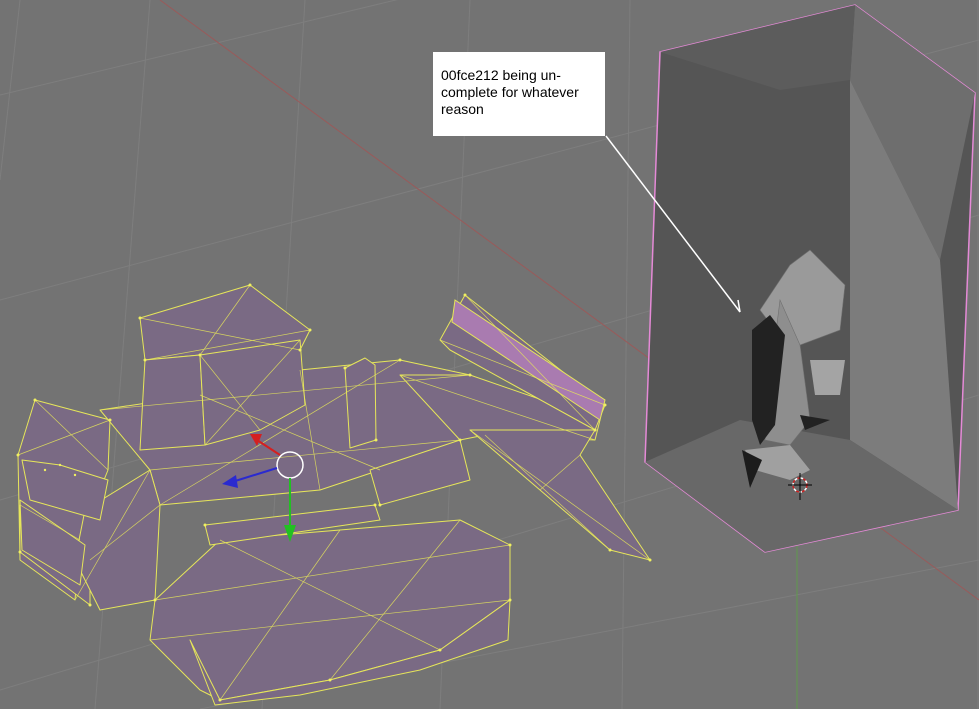 The image size is (979, 709). Describe the element at coordinates (462, 109) in the screenshot. I see `annotation-line-3: reason` at that location.